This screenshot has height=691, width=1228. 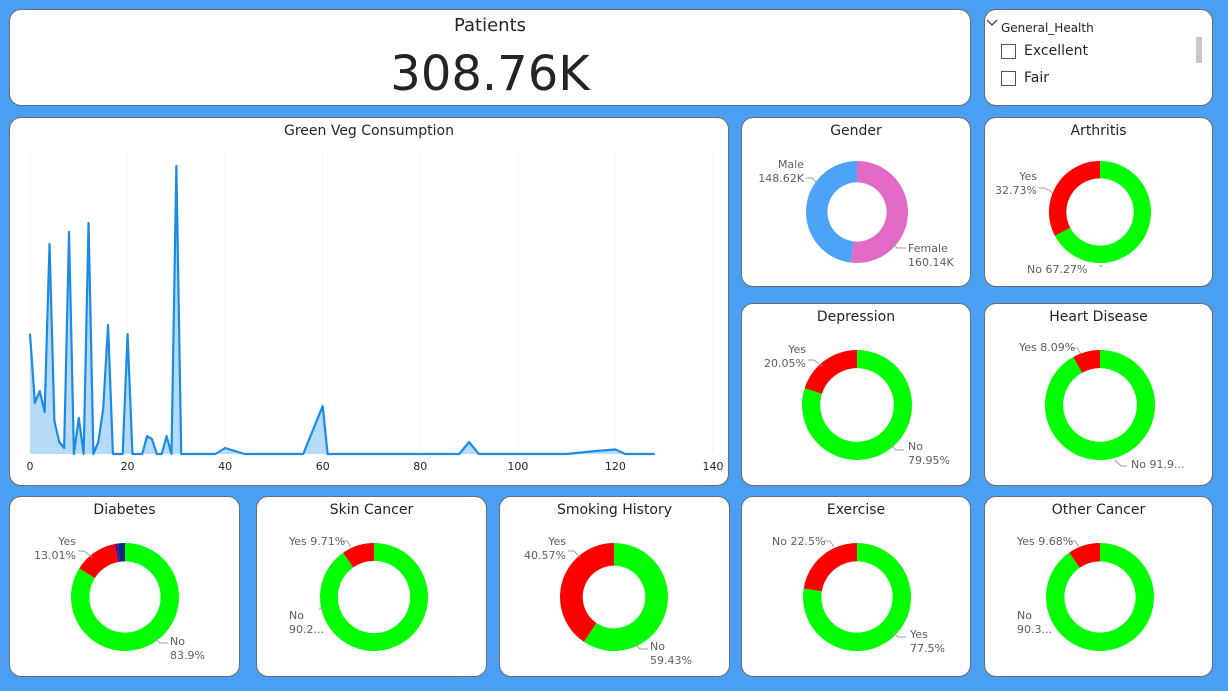 I want to click on x-tick-label: 140, so click(x=713, y=466).